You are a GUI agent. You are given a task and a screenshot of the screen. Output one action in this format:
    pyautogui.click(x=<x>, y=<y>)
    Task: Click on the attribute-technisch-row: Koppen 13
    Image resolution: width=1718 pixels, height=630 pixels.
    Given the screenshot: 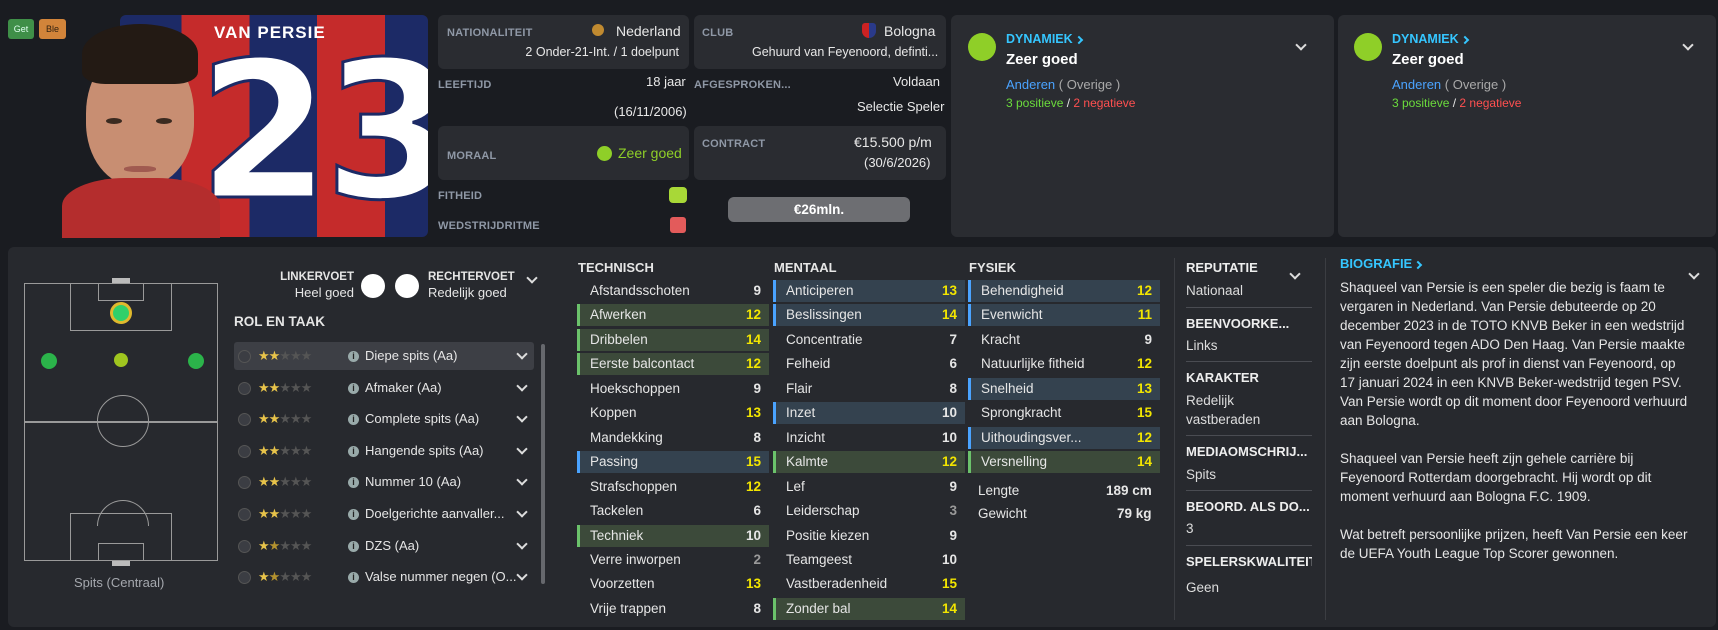 What is the action you would take?
    pyautogui.click(x=673, y=413)
    